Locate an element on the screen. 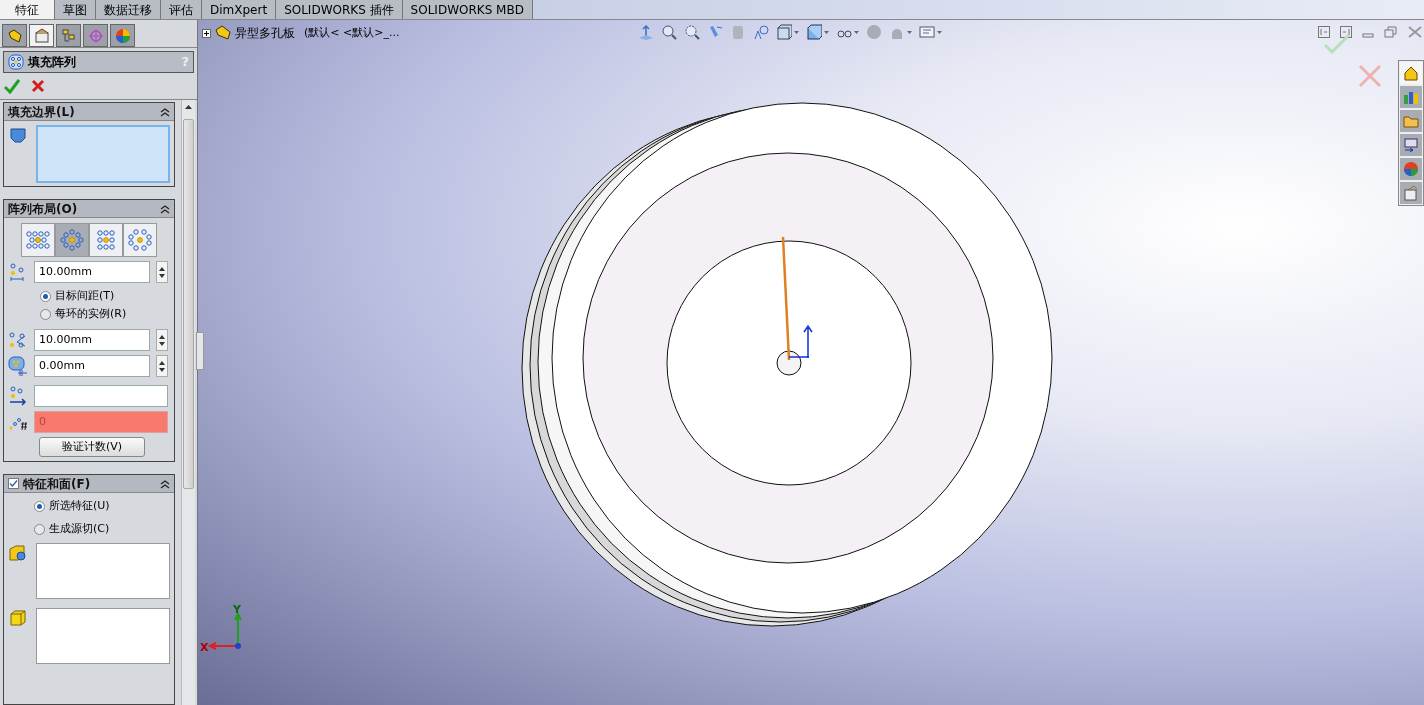  ribbon-tab: 特征 is located at coordinates (27, 9).